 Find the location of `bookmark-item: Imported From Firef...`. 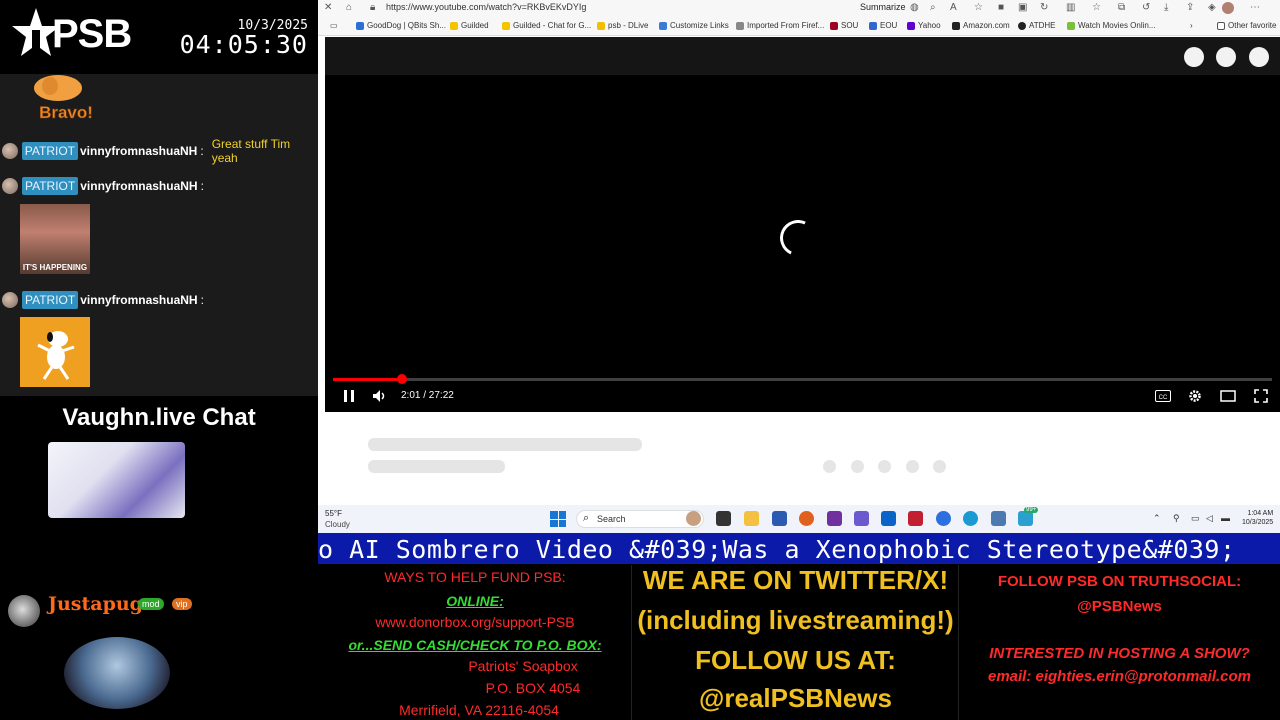

bookmark-item: Imported From Firef... is located at coordinates (780, 25).